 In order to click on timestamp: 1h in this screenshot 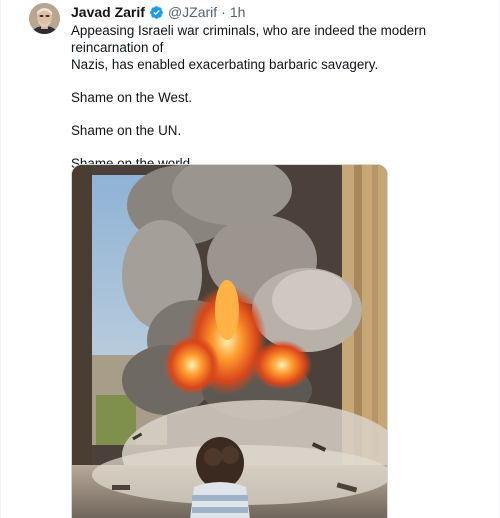, I will do `click(238, 12)`.